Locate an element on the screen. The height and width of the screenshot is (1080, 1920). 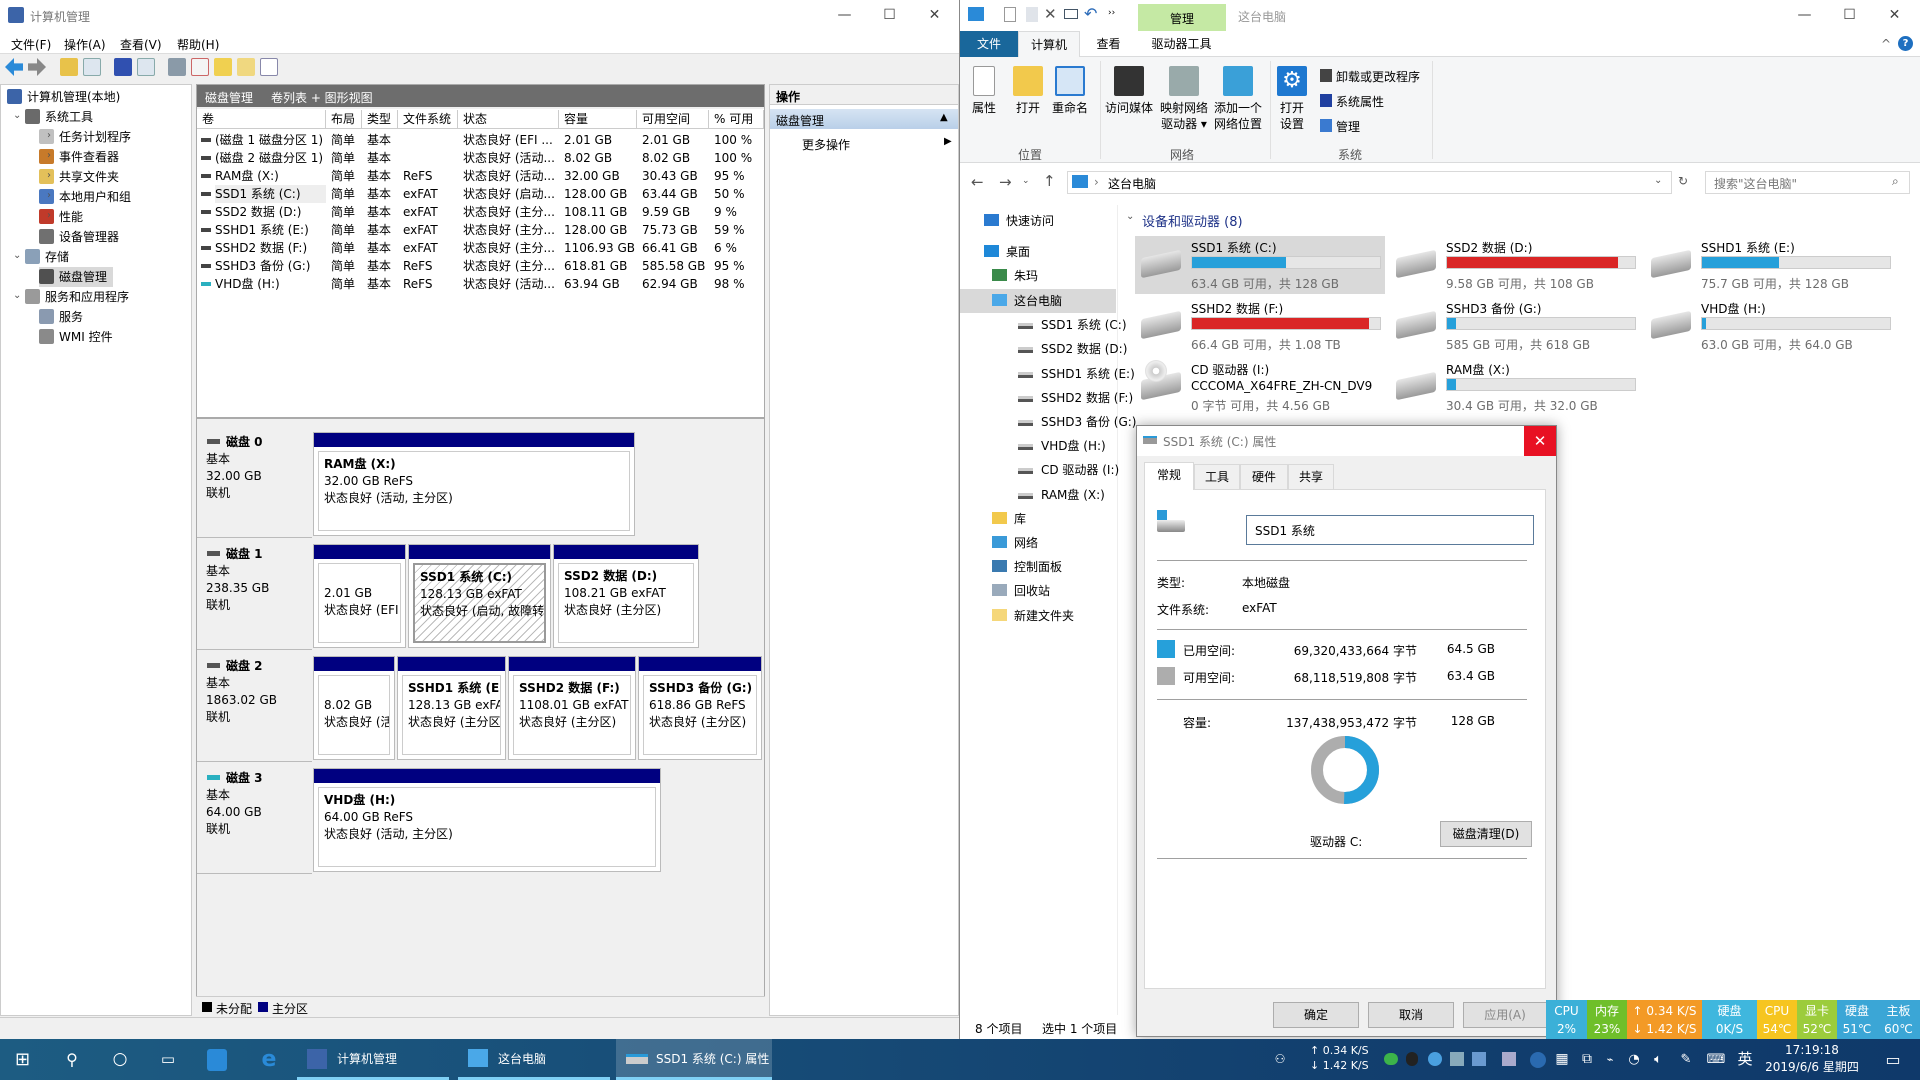
forward-button: → is located at coordinates (1005, 182).